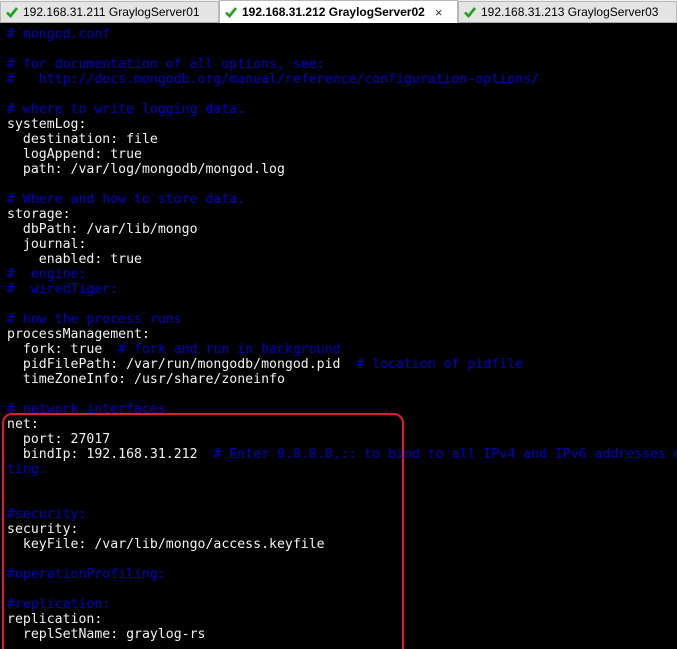 Image resolution: width=677 pixels, height=649 pixels. I want to click on config-text: systemLog:, so click(47, 124).